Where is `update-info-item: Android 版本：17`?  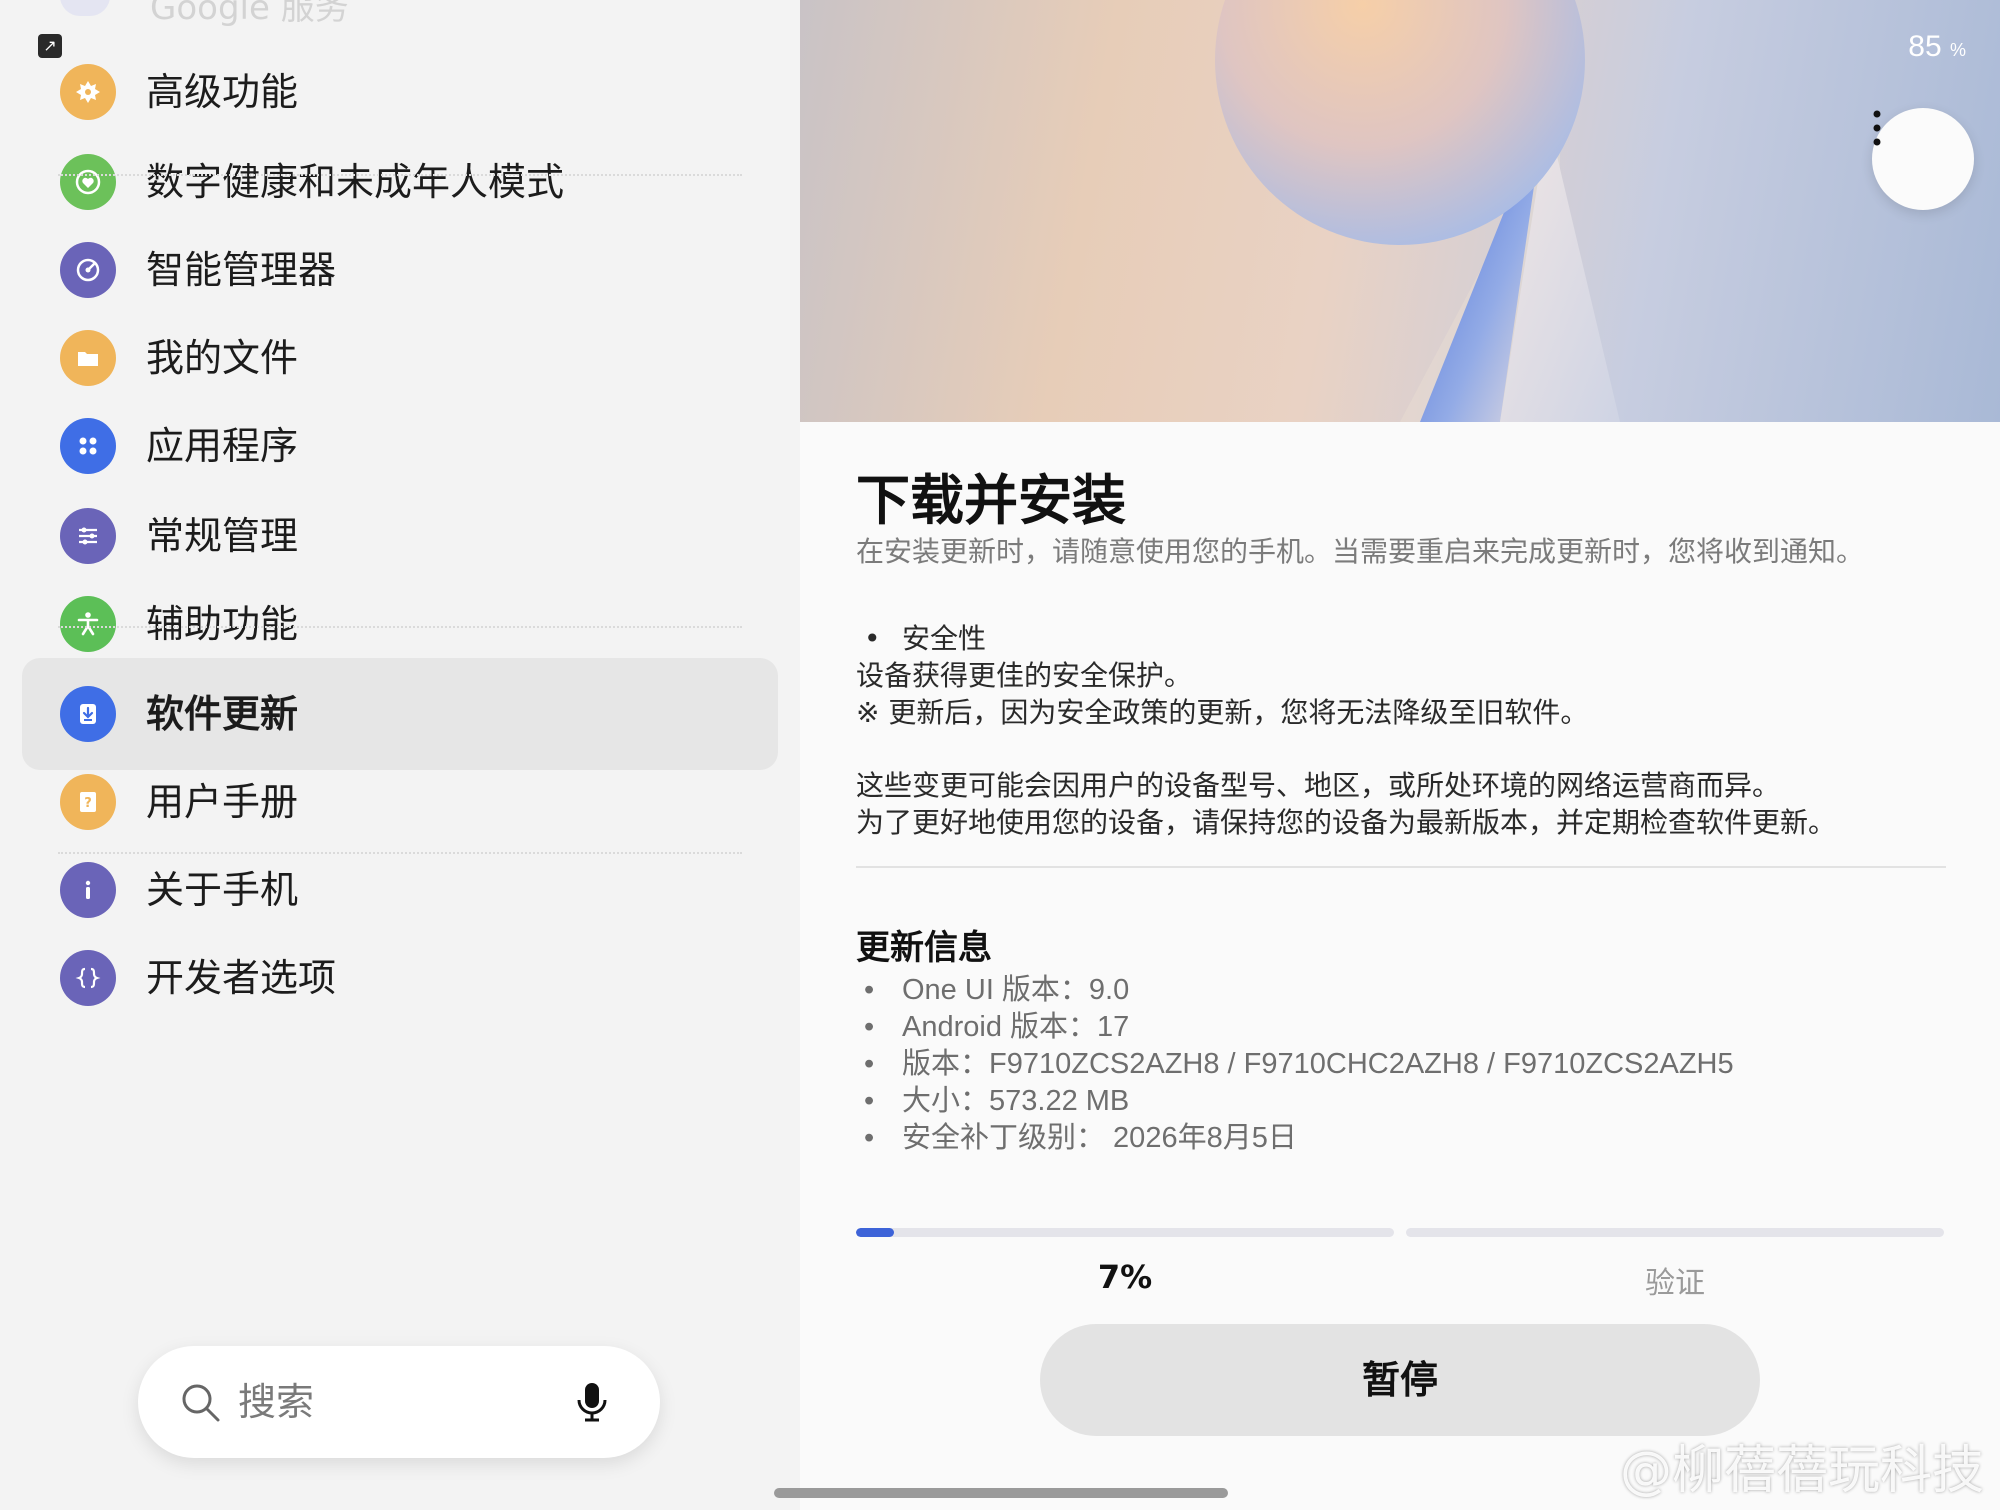
update-info-item: Android 版本：17 is located at coordinates (1295, 1027).